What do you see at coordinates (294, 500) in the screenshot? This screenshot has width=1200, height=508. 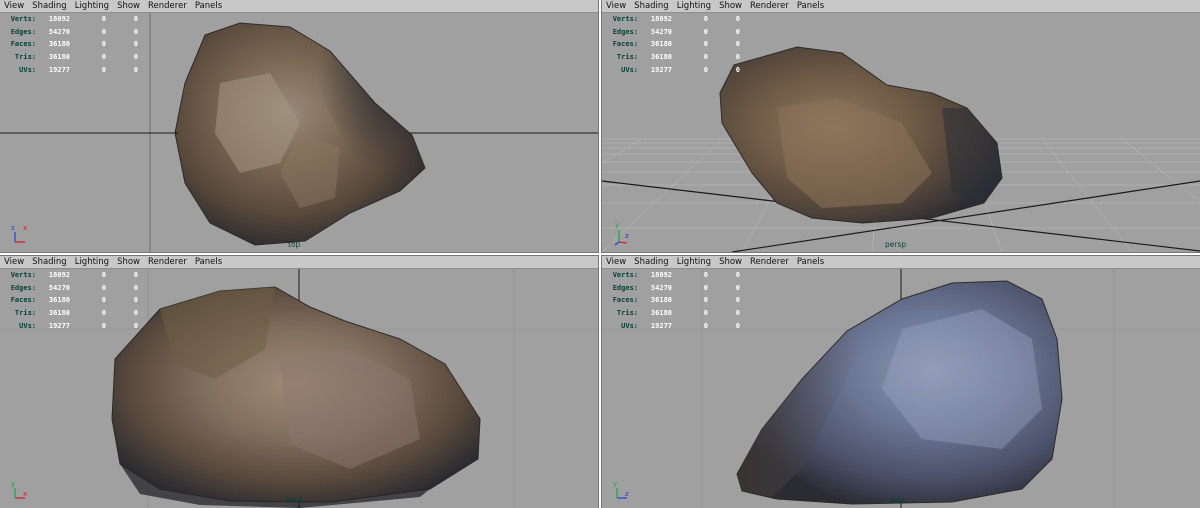 I see `camera-label: front` at bounding box center [294, 500].